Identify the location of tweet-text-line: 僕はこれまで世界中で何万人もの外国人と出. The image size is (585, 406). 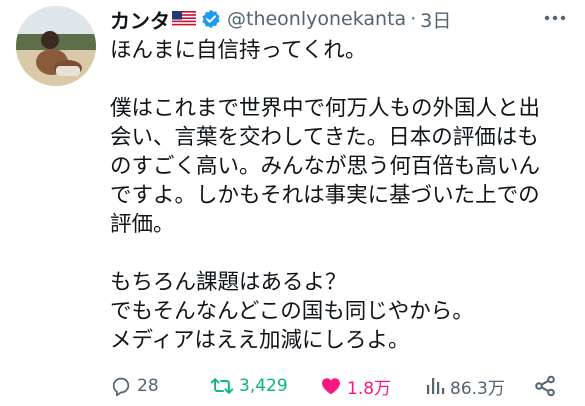
(325, 108).